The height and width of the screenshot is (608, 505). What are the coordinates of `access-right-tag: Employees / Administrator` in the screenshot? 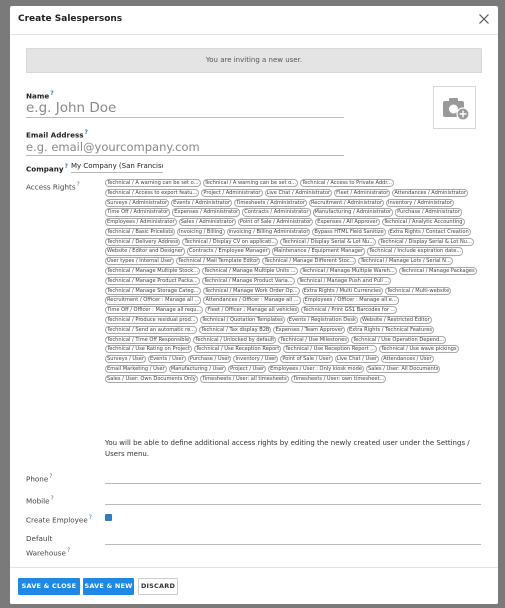 It's located at (141, 222).